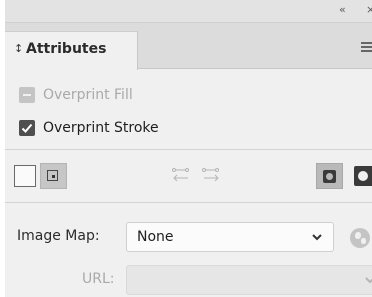  Describe the element at coordinates (66, 49) in the screenshot. I see `tab-label: Attributes` at that location.